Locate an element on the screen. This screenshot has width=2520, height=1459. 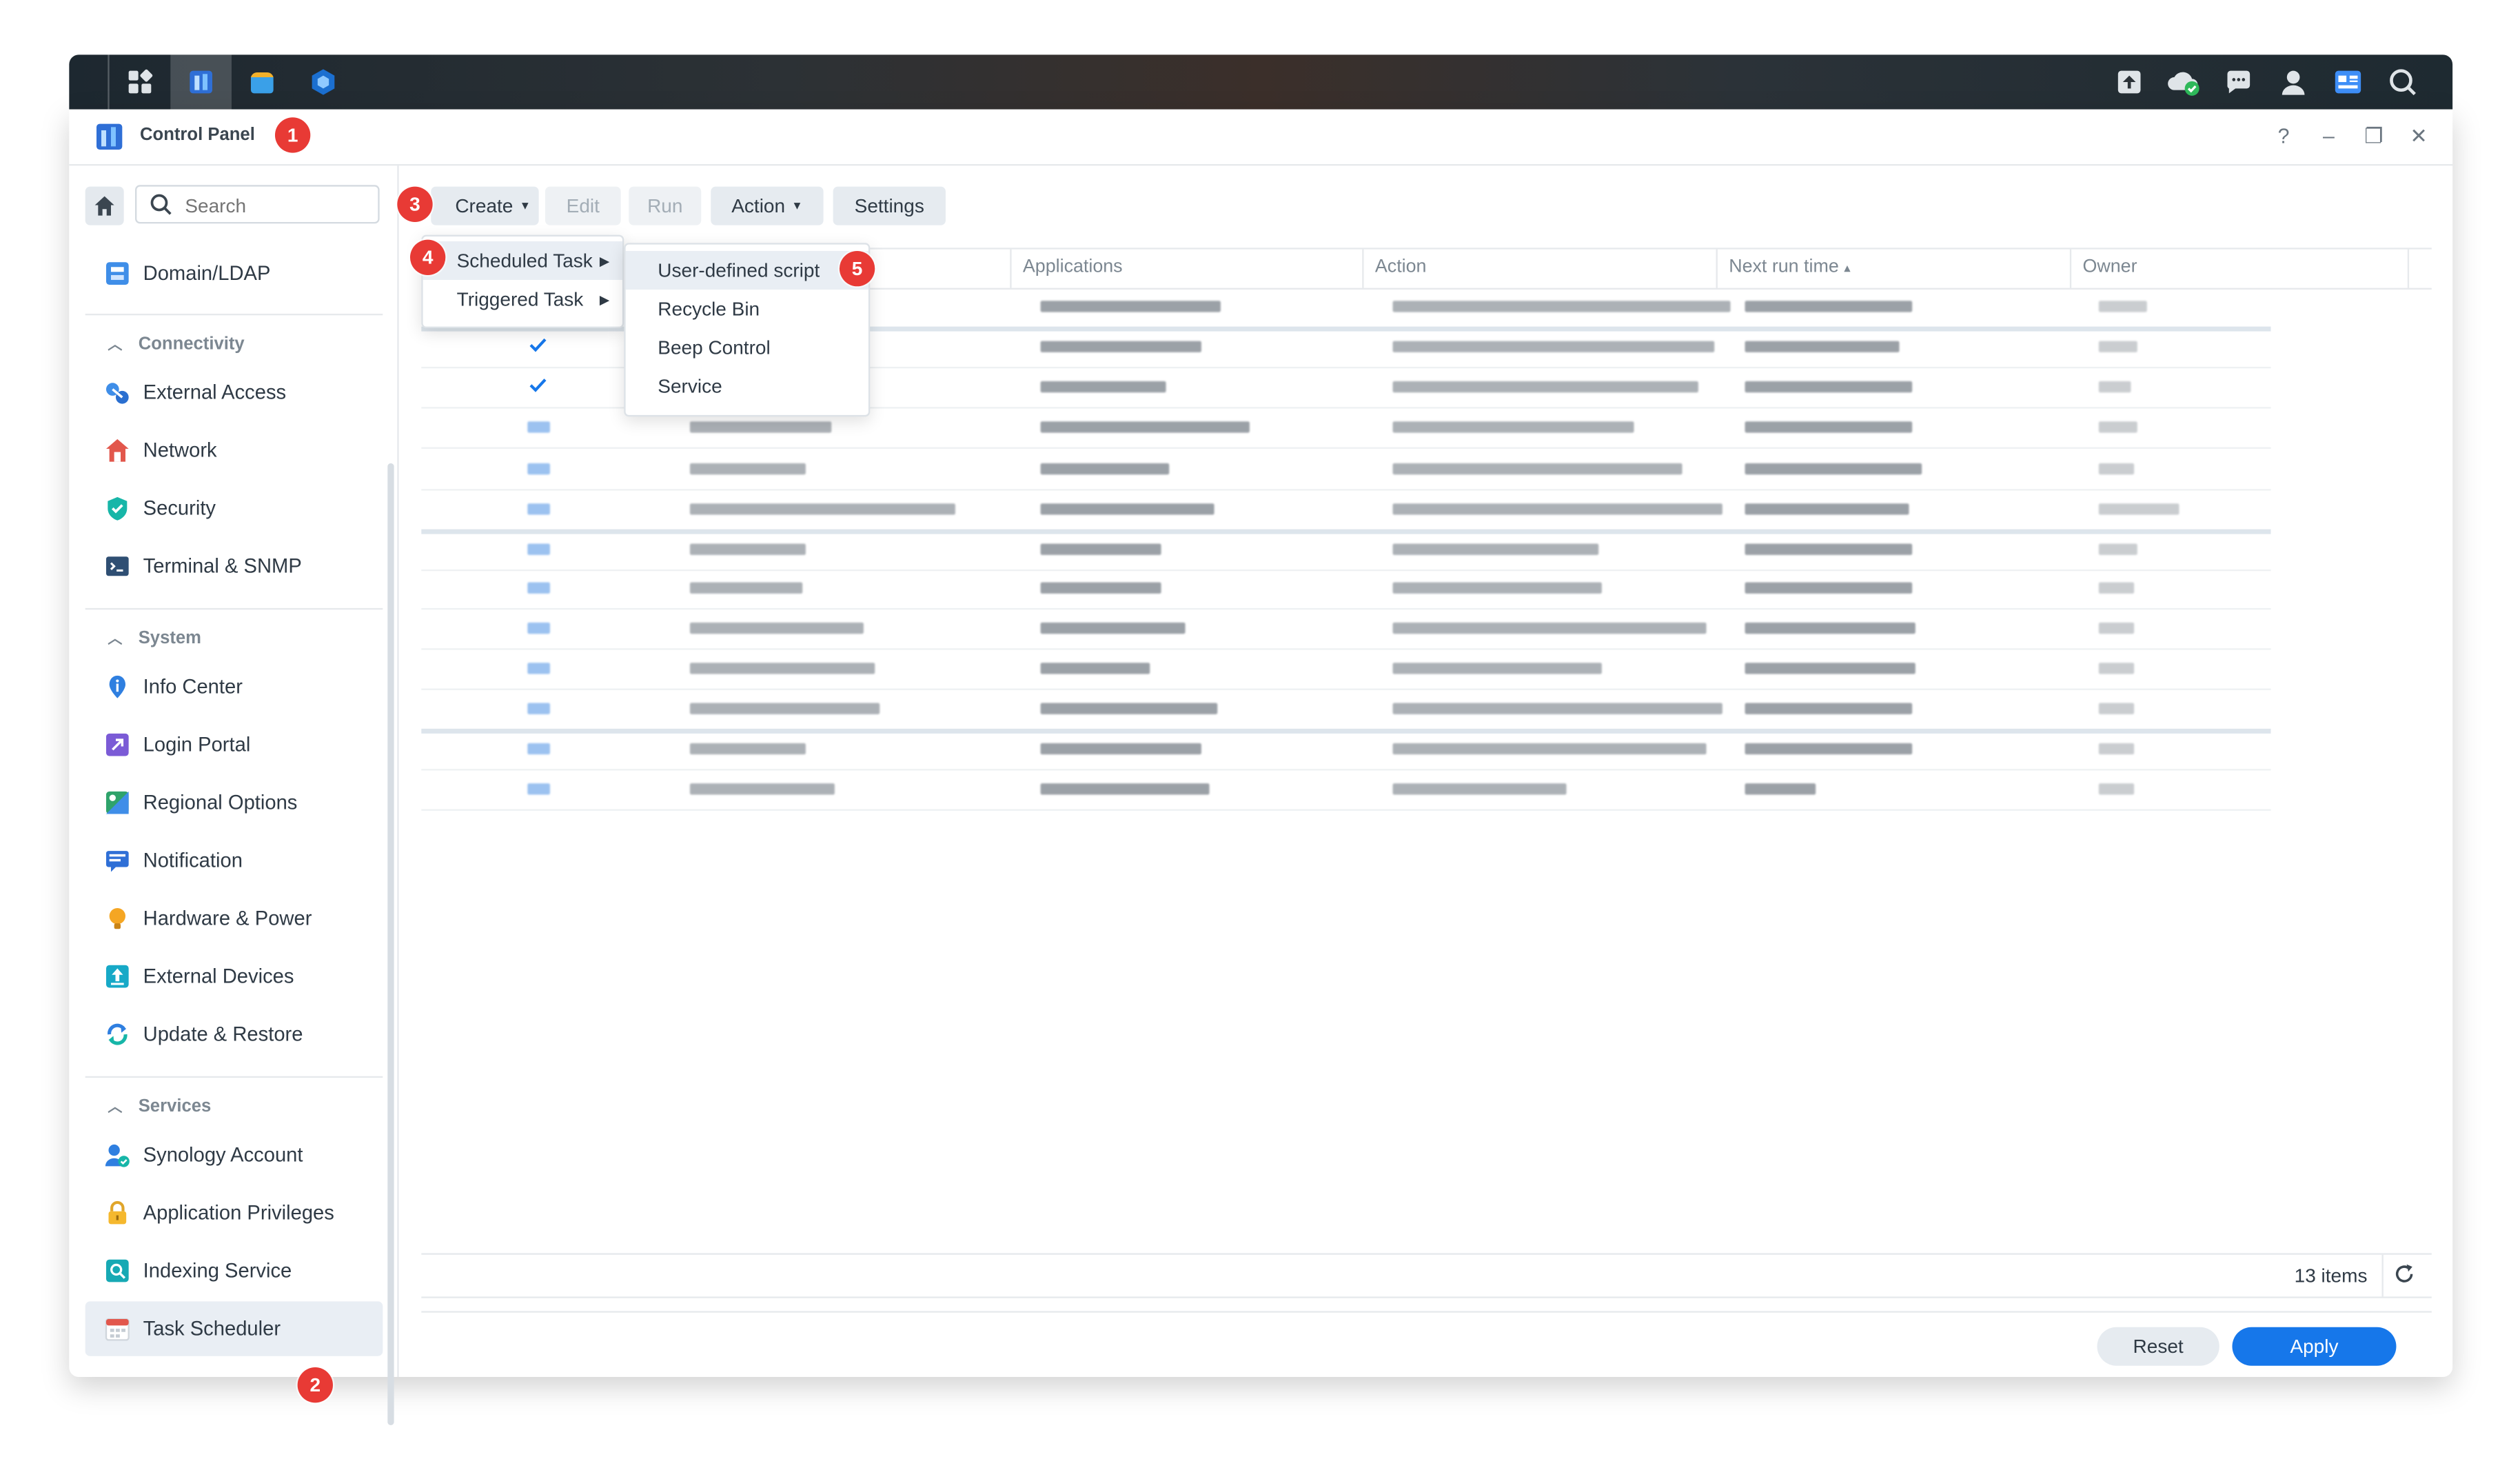
login-portal-icon is located at coordinates (117, 744).